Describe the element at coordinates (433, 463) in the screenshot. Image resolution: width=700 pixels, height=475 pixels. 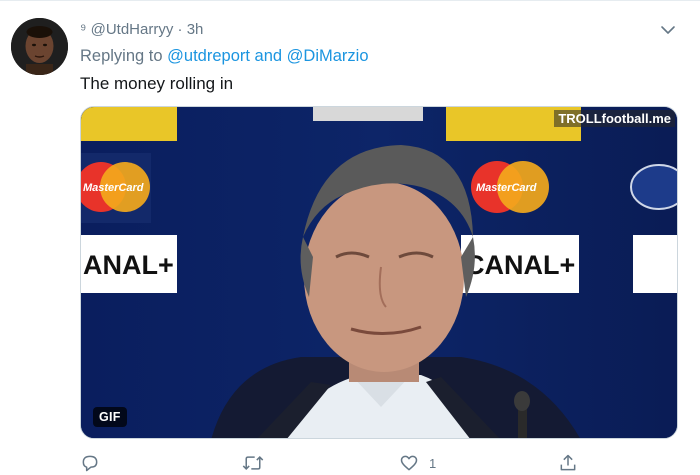
I see `like-count: 1` at that location.